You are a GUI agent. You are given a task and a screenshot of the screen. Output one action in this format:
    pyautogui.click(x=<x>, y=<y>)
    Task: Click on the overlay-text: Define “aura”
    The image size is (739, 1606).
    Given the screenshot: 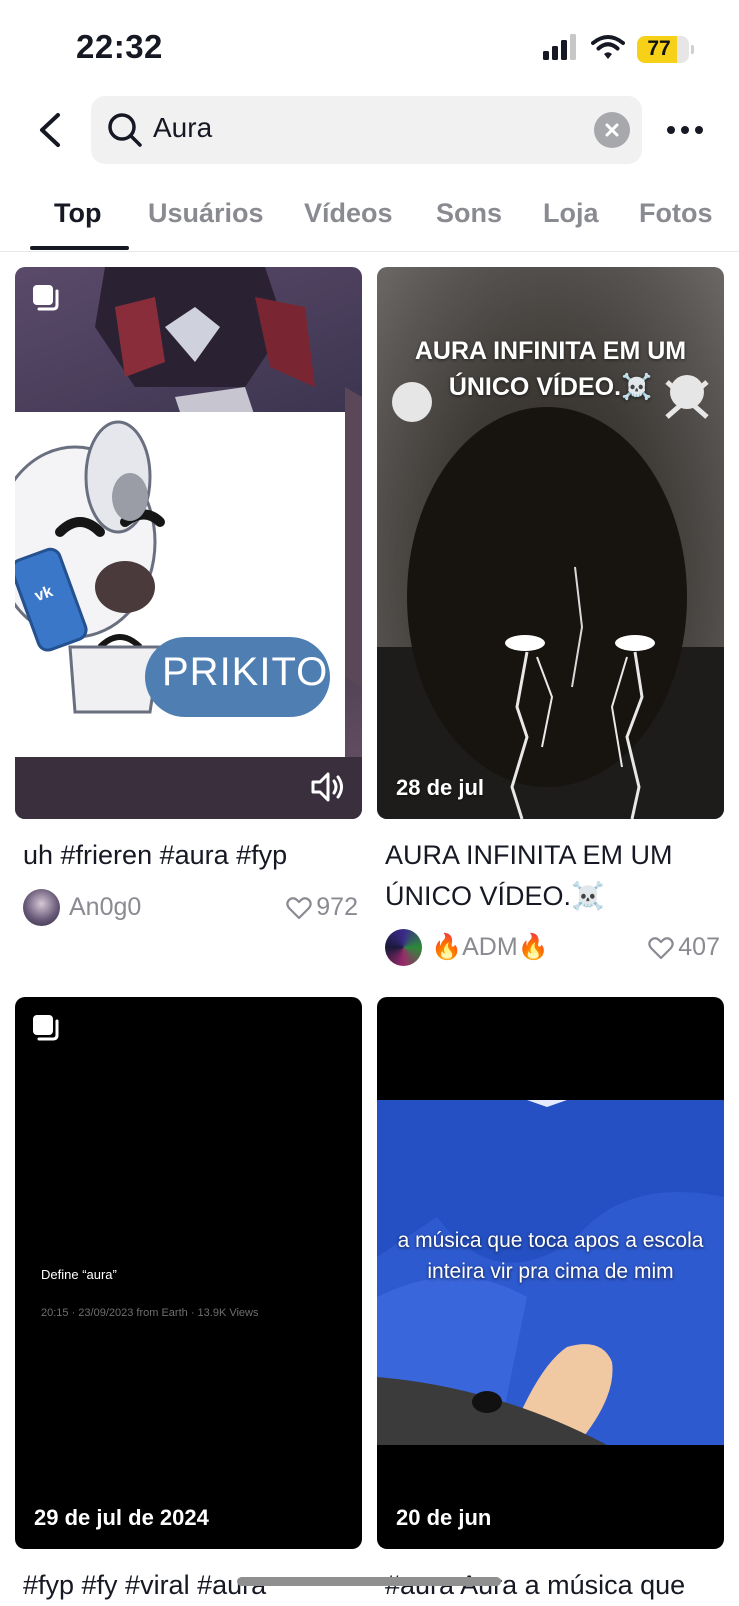 What is the action you would take?
    pyautogui.click(x=79, y=1274)
    